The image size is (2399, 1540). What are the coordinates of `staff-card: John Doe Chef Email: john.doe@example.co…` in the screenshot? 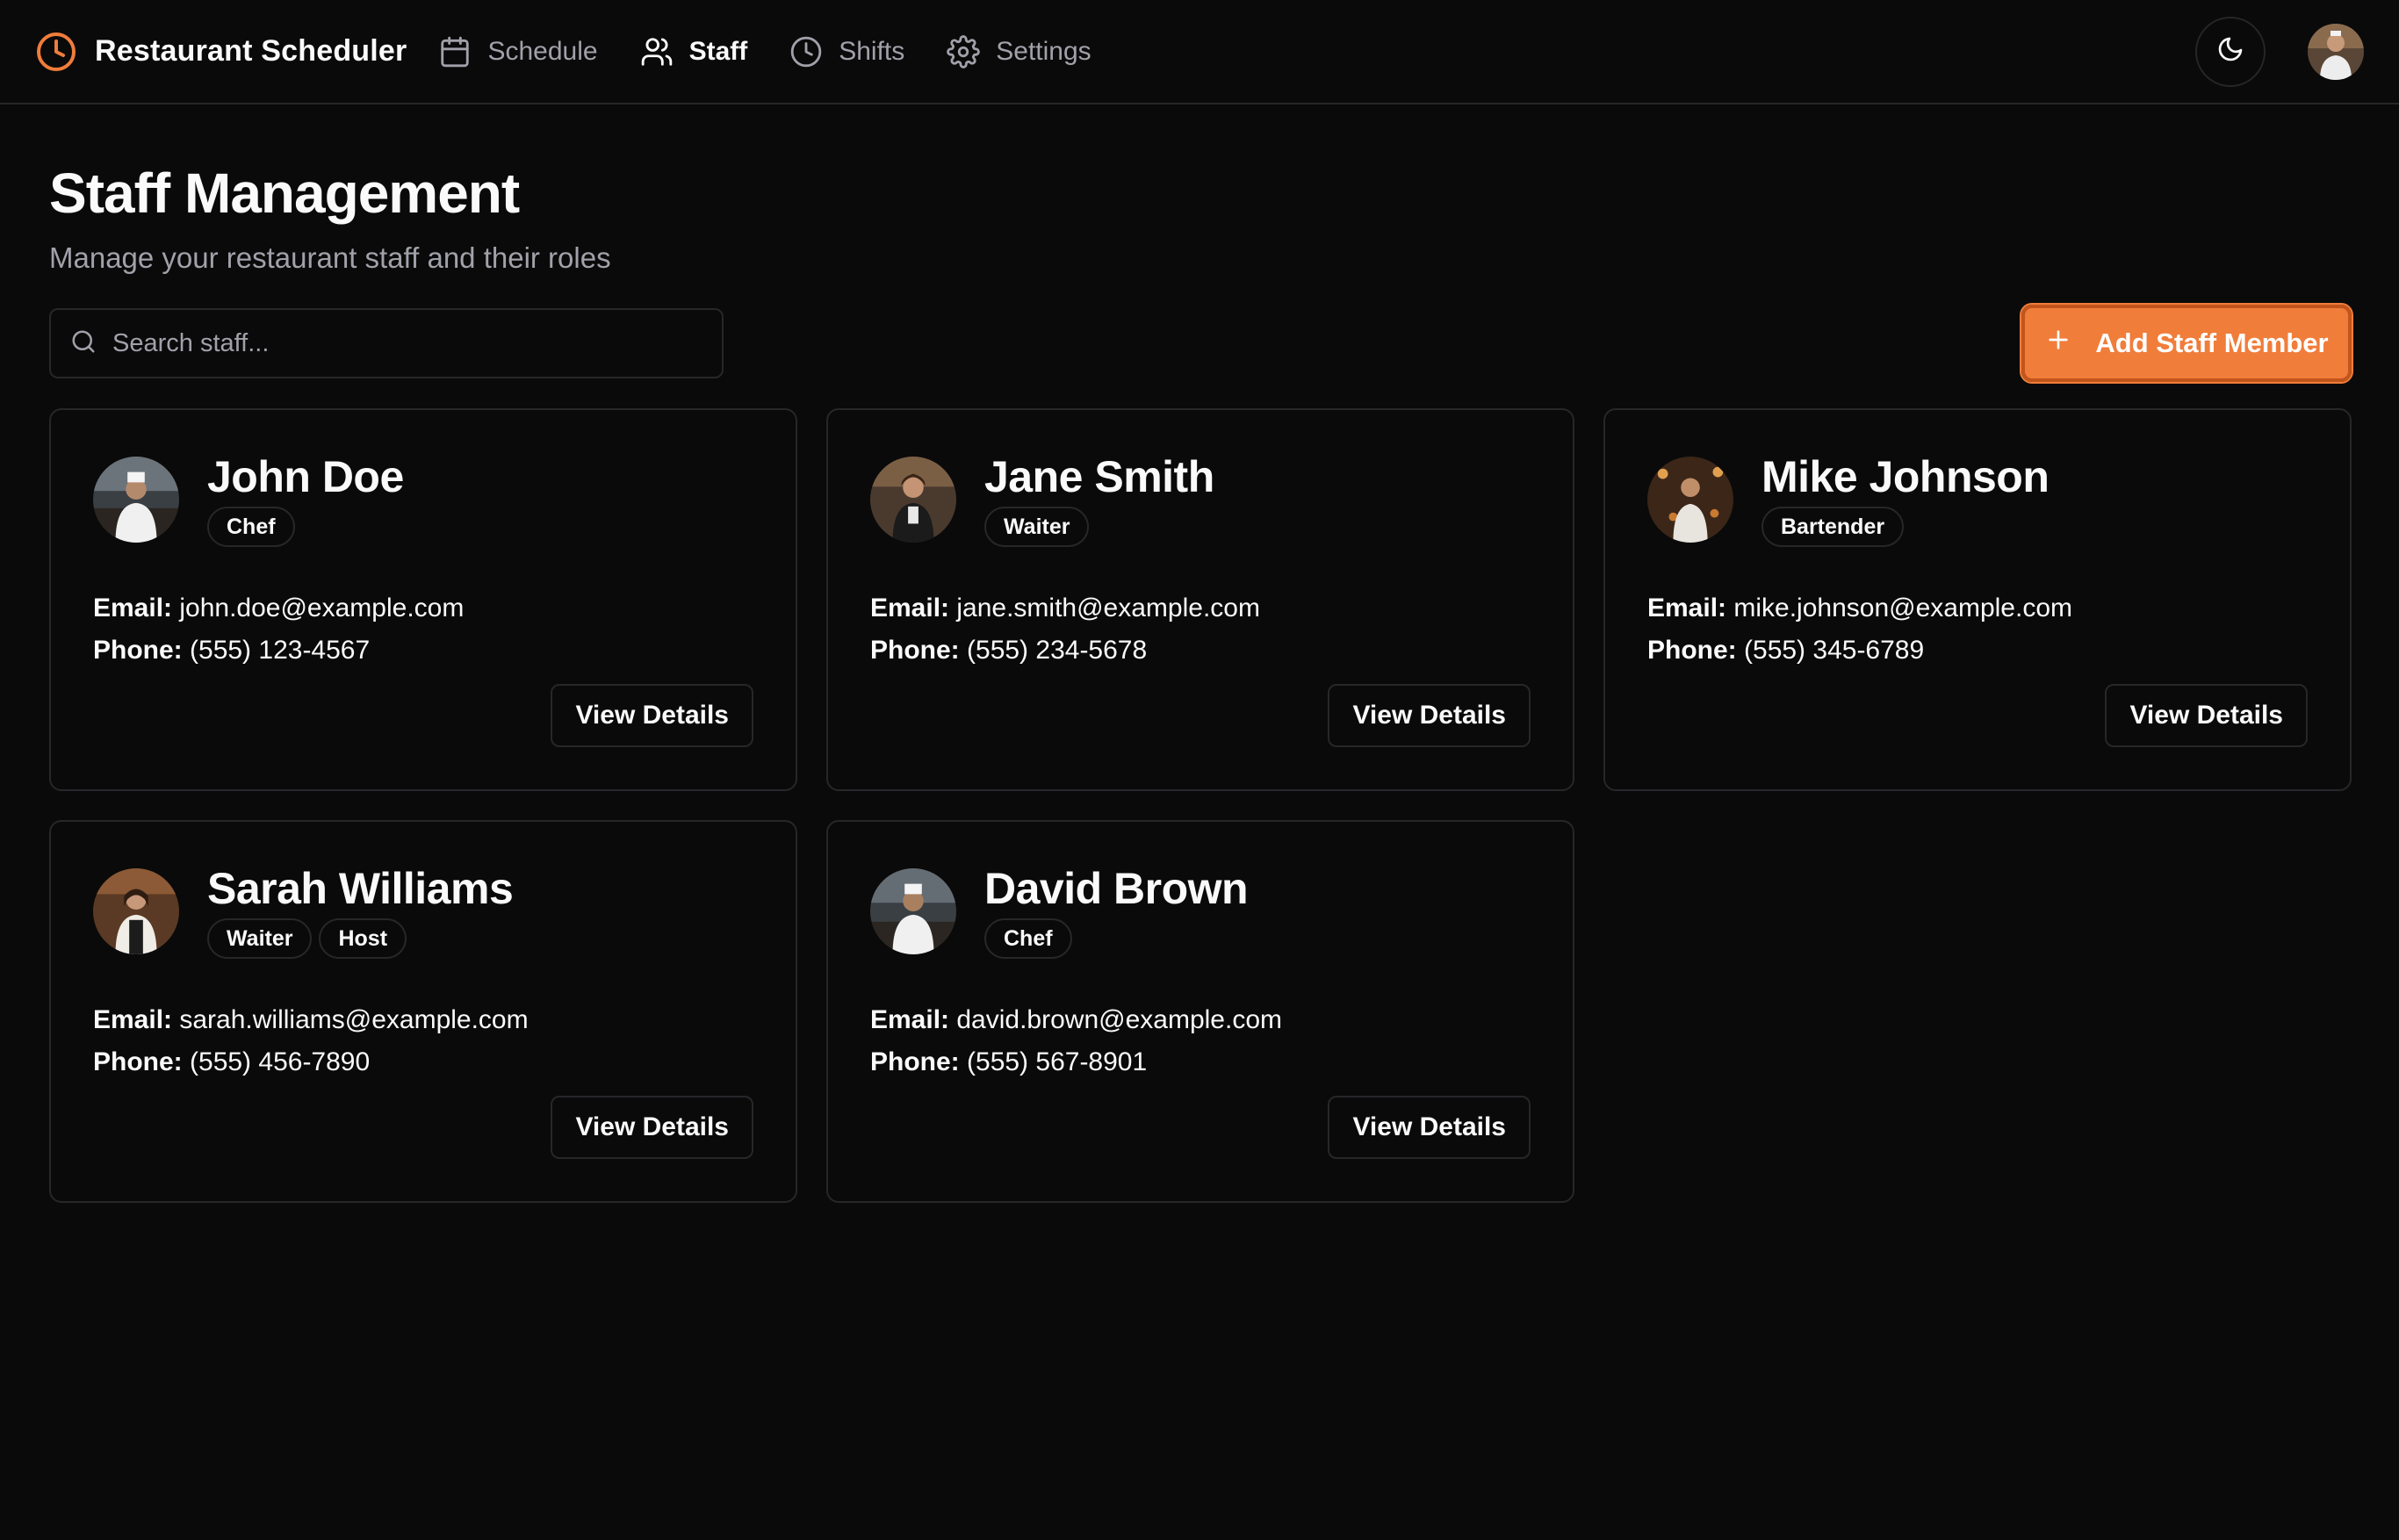 It's located at (423, 599).